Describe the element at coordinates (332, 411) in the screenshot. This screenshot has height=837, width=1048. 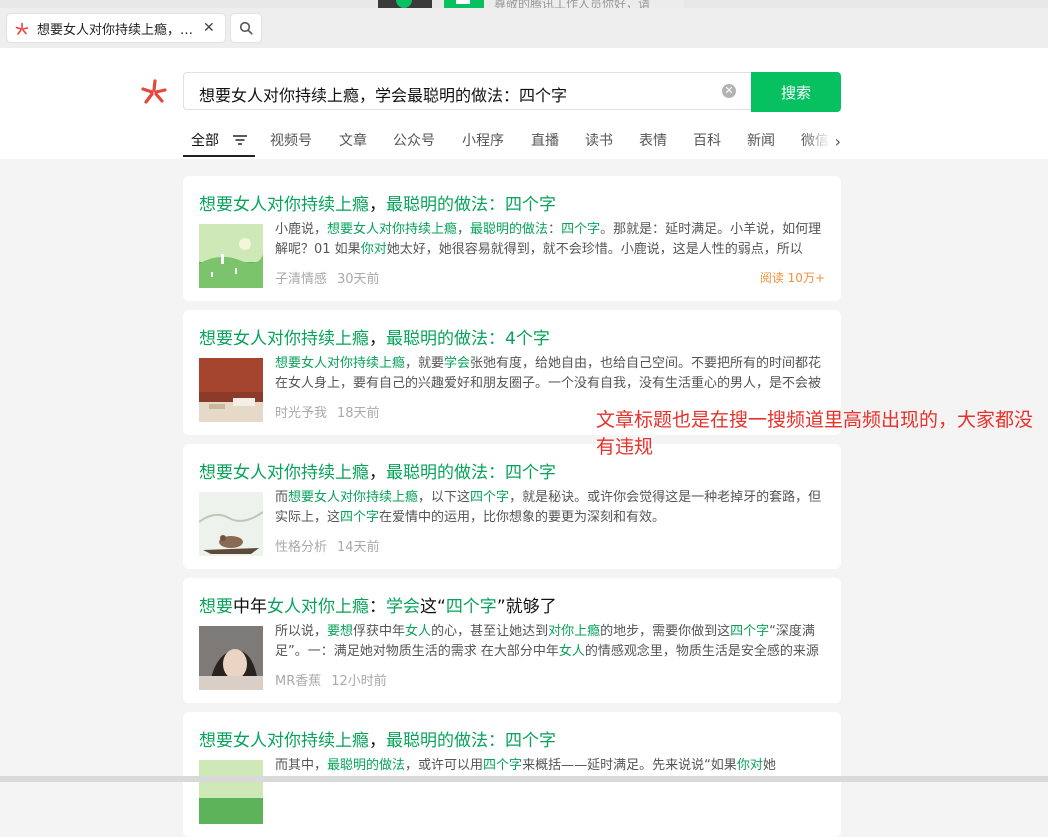
I see `result-meta: 时光予我 18天前` at that location.